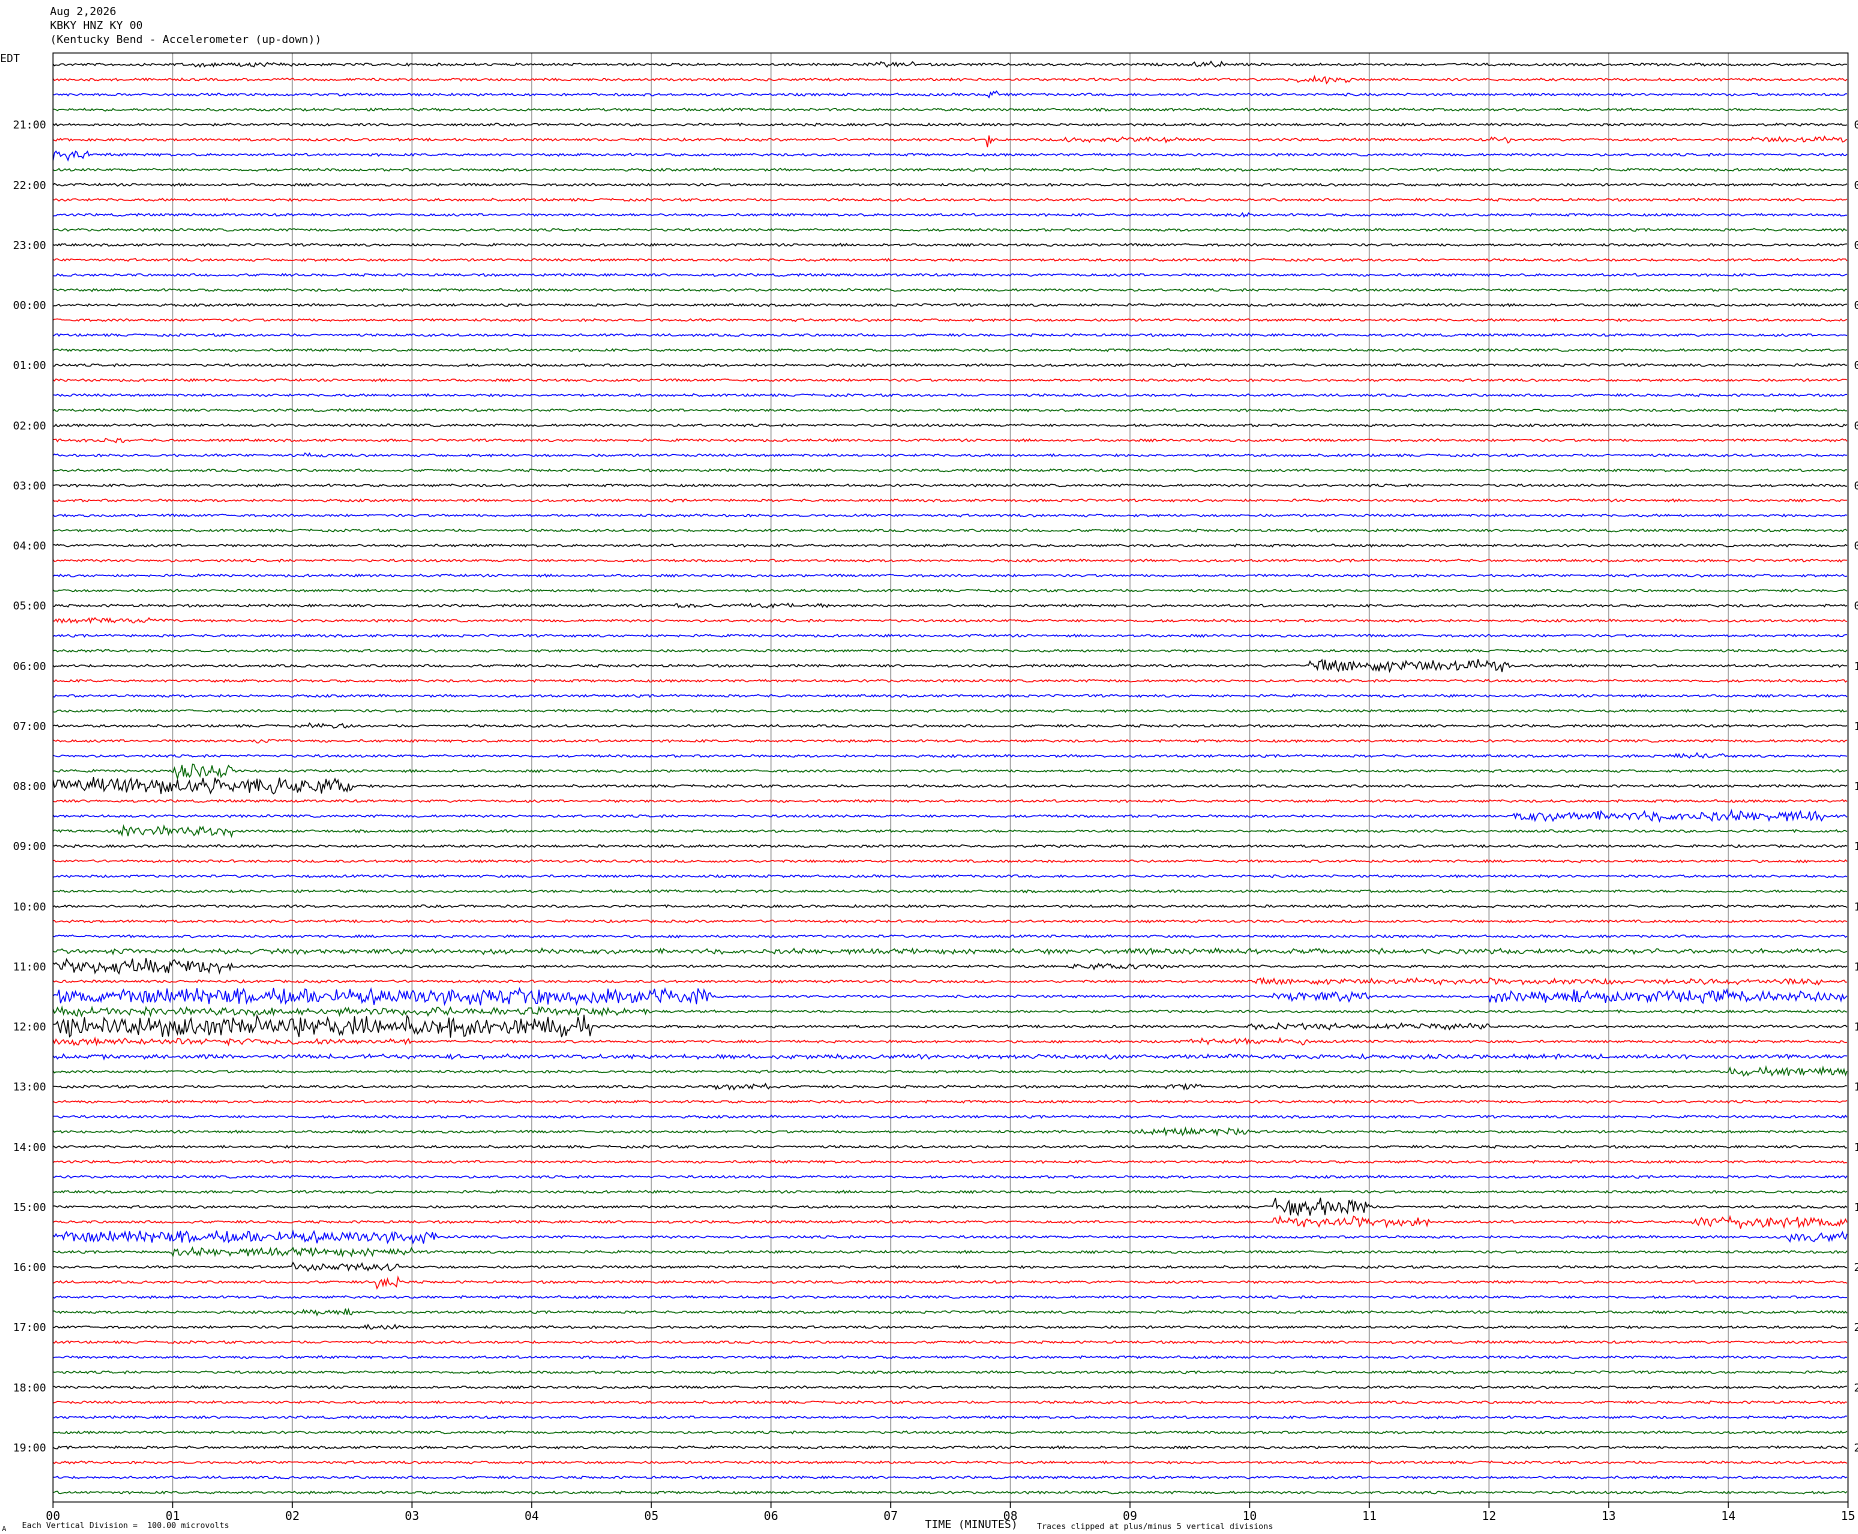 Image resolution: width=1858 pixels, height=1534 pixels. I want to click on left-hour-label: 13:00, so click(29, 1087).